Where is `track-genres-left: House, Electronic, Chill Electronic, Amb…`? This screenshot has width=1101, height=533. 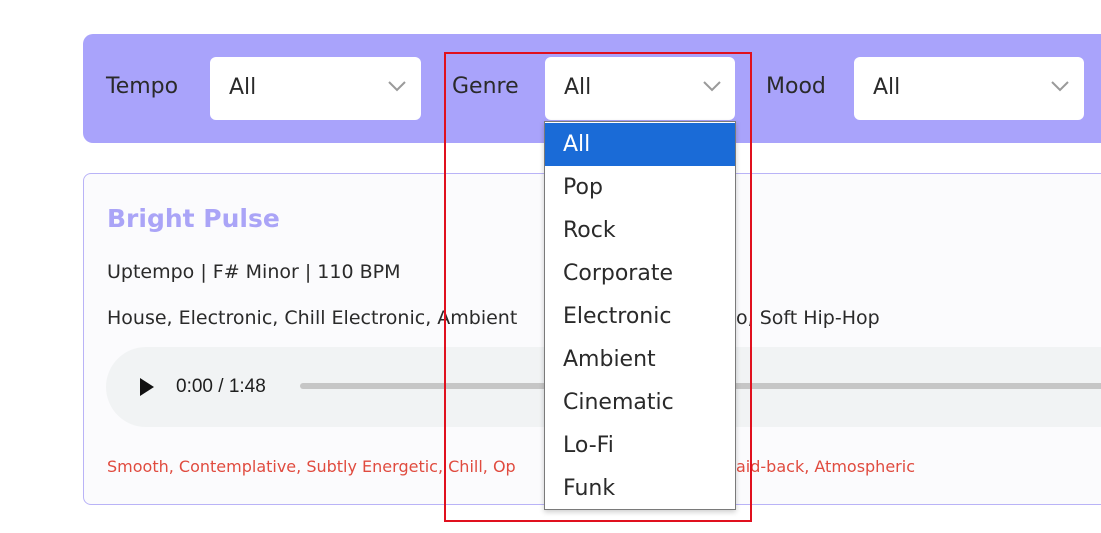
track-genres-left: House, Electronic, Chill Electronic, Amb… is located at coordinates (312, 318).